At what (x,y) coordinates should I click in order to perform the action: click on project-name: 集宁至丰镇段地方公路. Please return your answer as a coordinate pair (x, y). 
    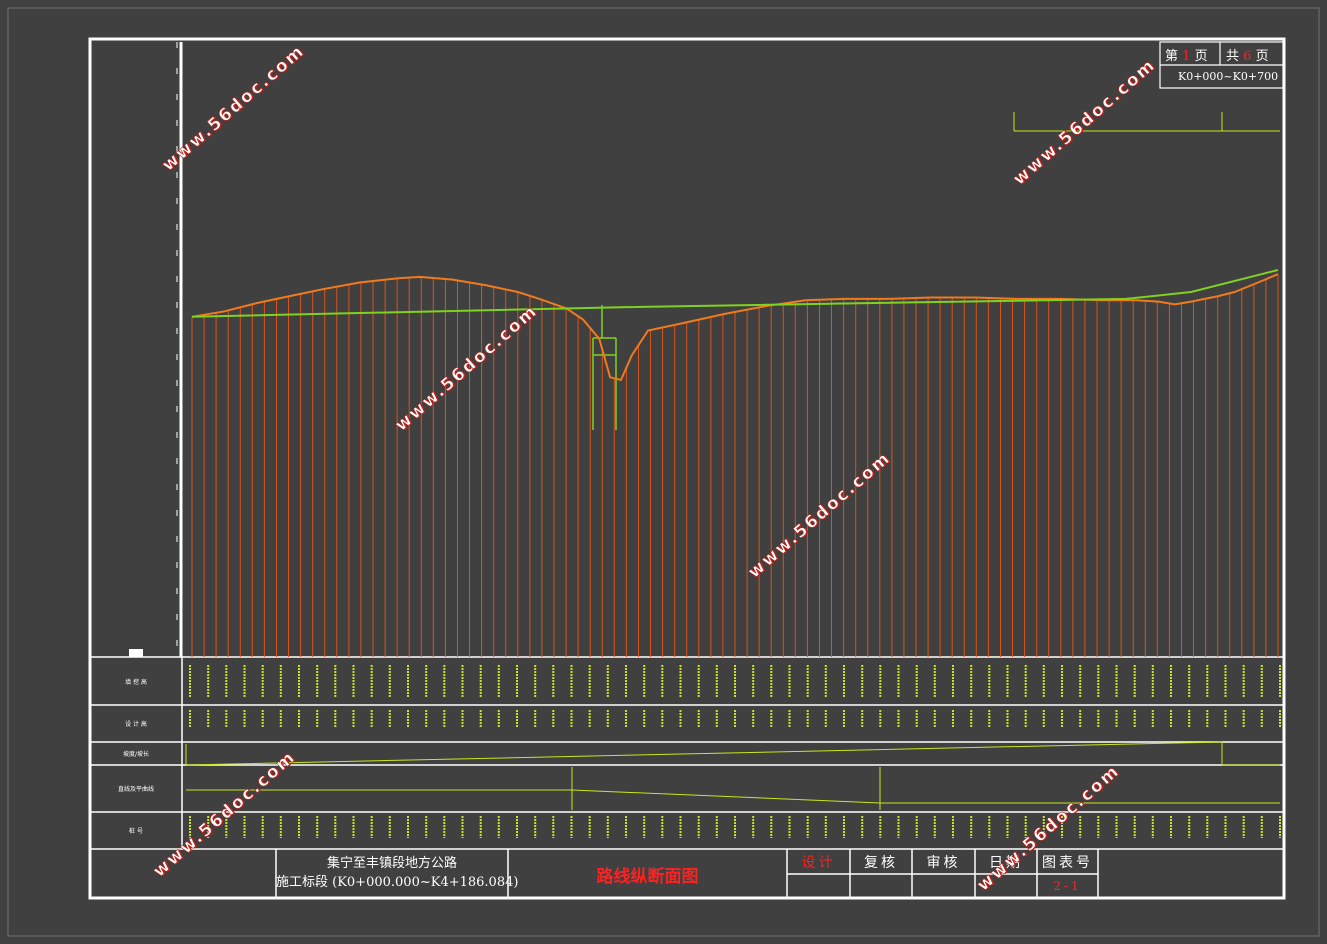
    Looking at the image, I should click on (391, 863).